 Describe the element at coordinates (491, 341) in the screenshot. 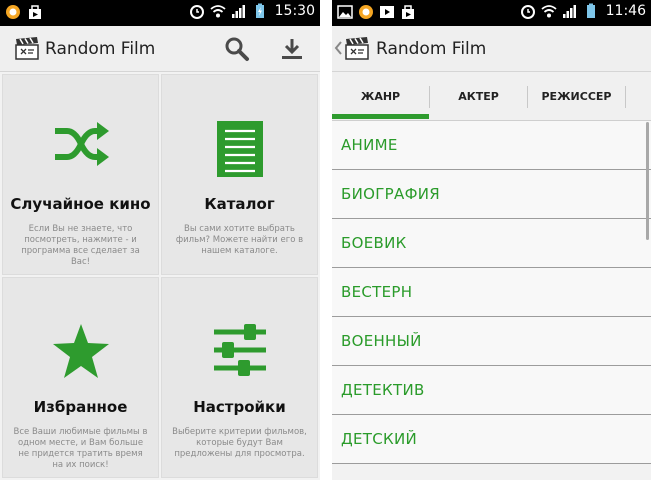

I see `genre-list-item: ВОЕННЫЙ` at that location.